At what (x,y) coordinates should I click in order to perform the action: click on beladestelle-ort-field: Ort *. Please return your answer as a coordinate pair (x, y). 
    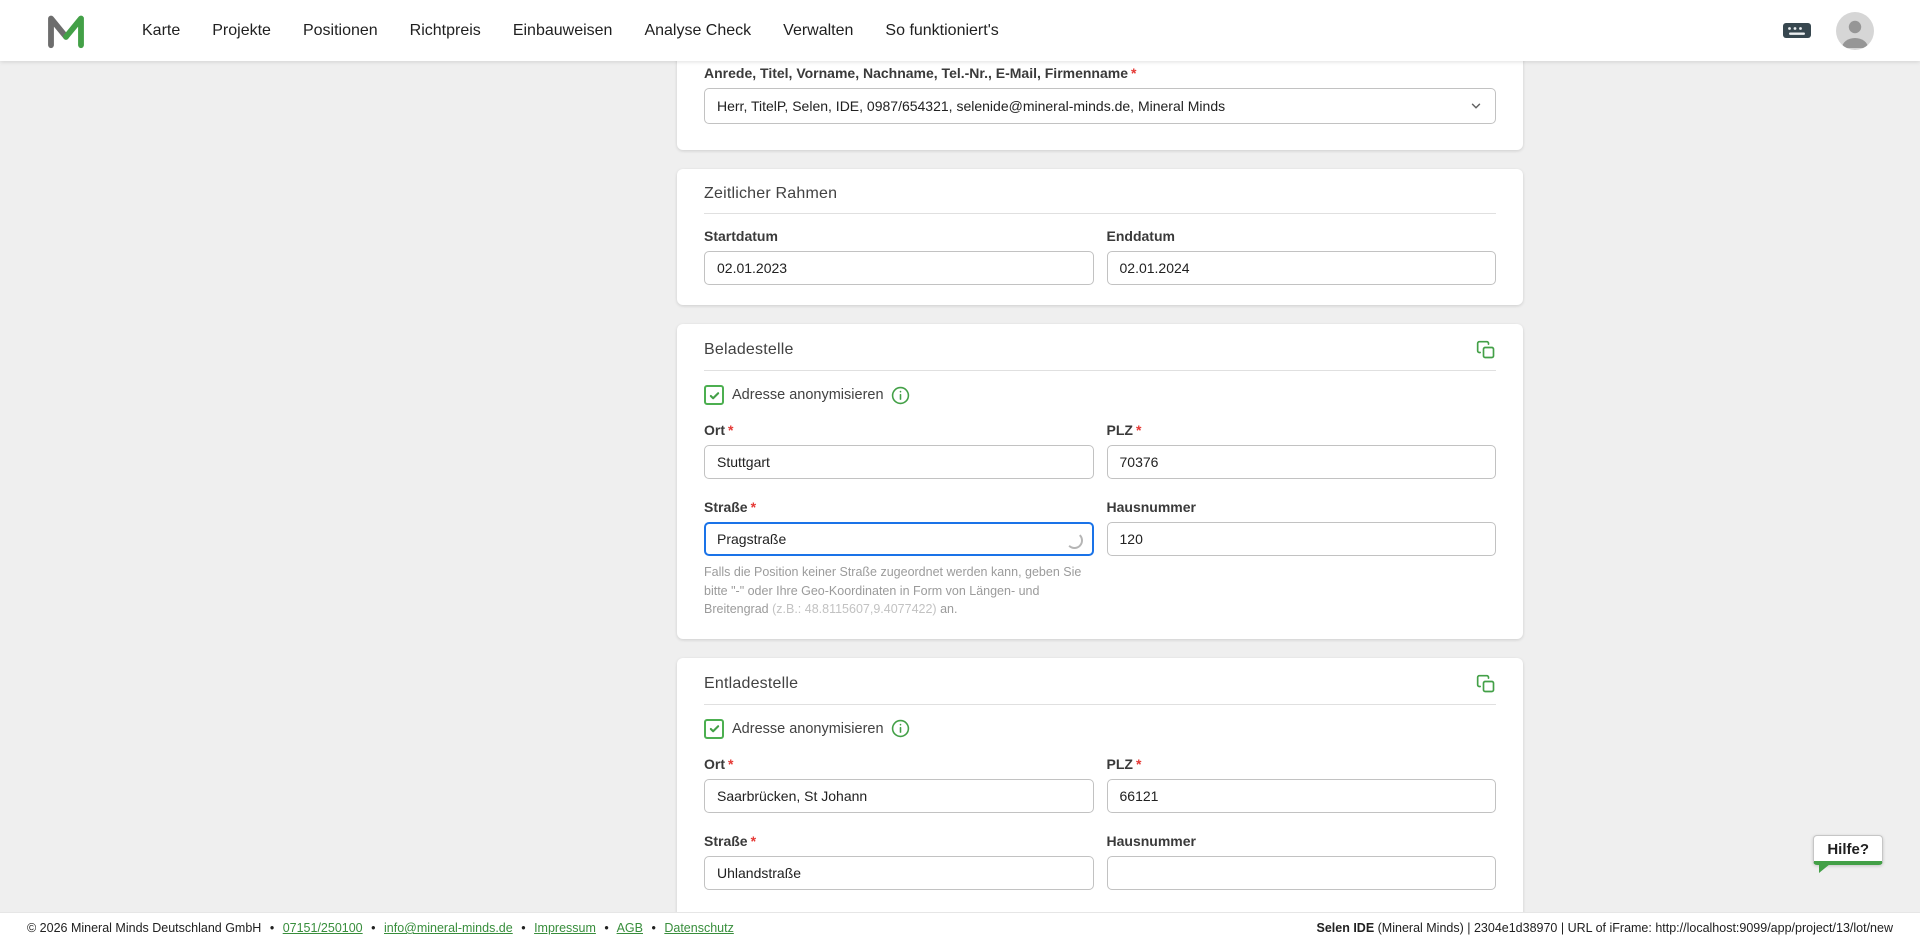
    Looking at the image, I should click on (899, 450).